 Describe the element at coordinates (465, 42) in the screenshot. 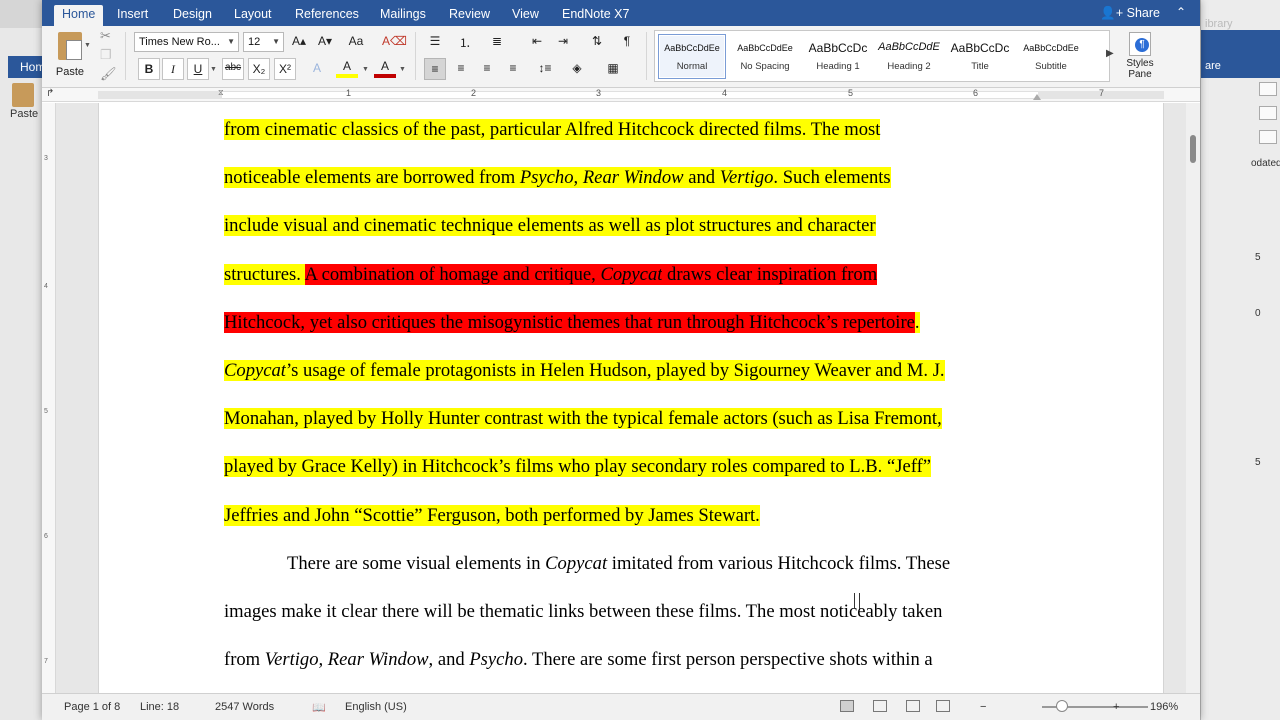

I see `numbering-icon: ⒈` at that location.